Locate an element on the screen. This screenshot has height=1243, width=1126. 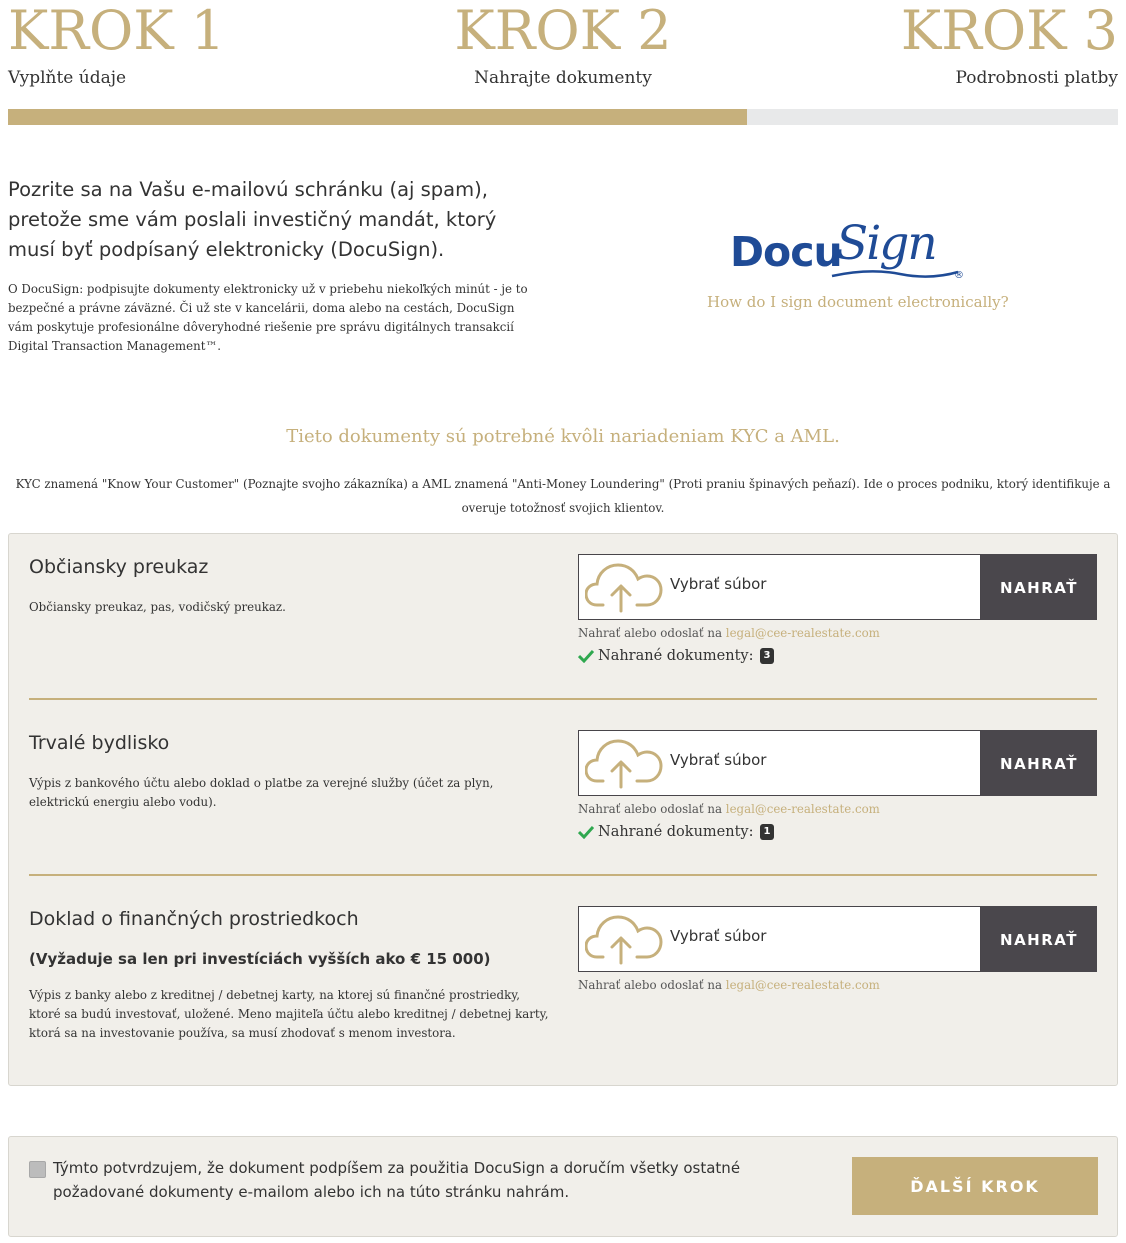
how-to-sign-link: How do I sign document electronically? is located at coordinates (858, 302).